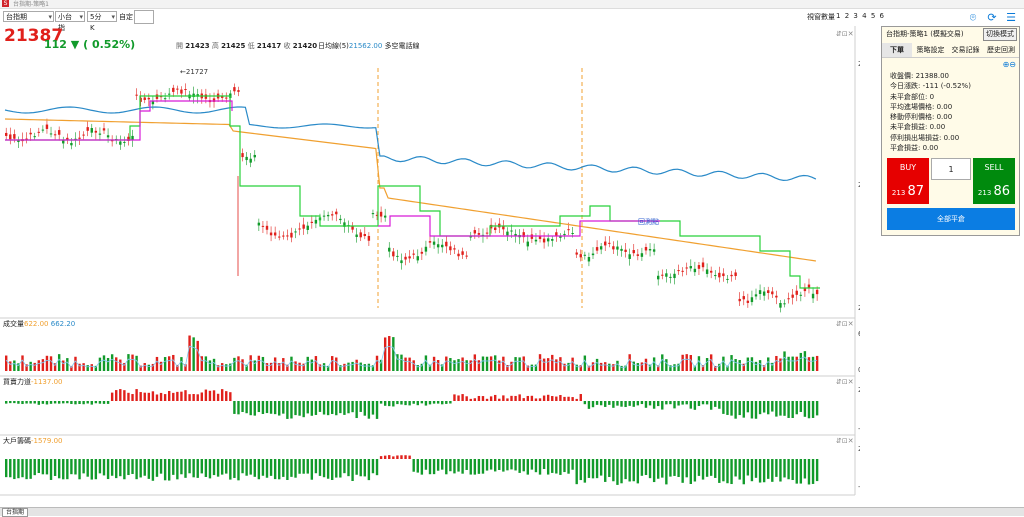 Image resolution: width=1024 pixels, height=517 pixels. I want to click on price-tick-label: 21537, so click(859, 185).